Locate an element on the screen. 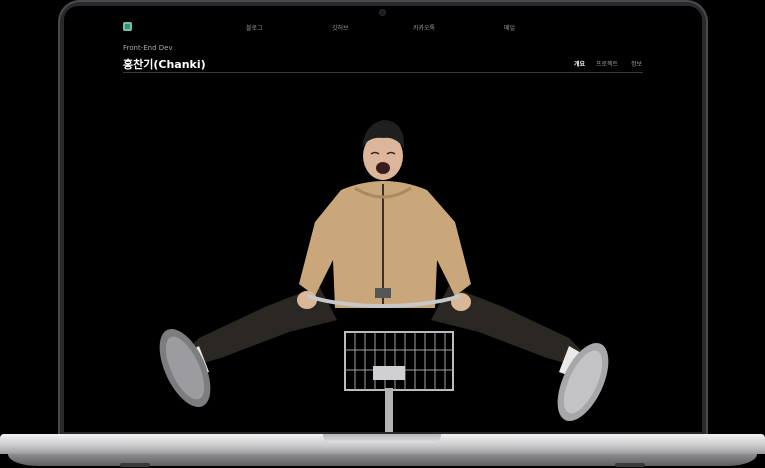  camera-icon is located at coordinates (382, 12).